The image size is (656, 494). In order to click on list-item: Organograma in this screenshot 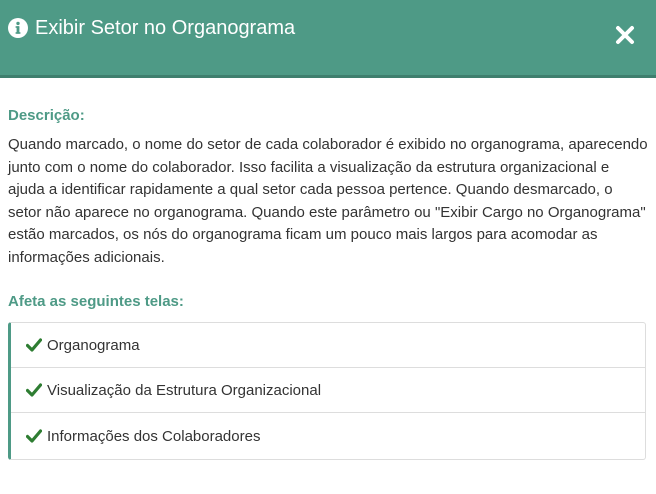, I will do `click(328, 345)`.